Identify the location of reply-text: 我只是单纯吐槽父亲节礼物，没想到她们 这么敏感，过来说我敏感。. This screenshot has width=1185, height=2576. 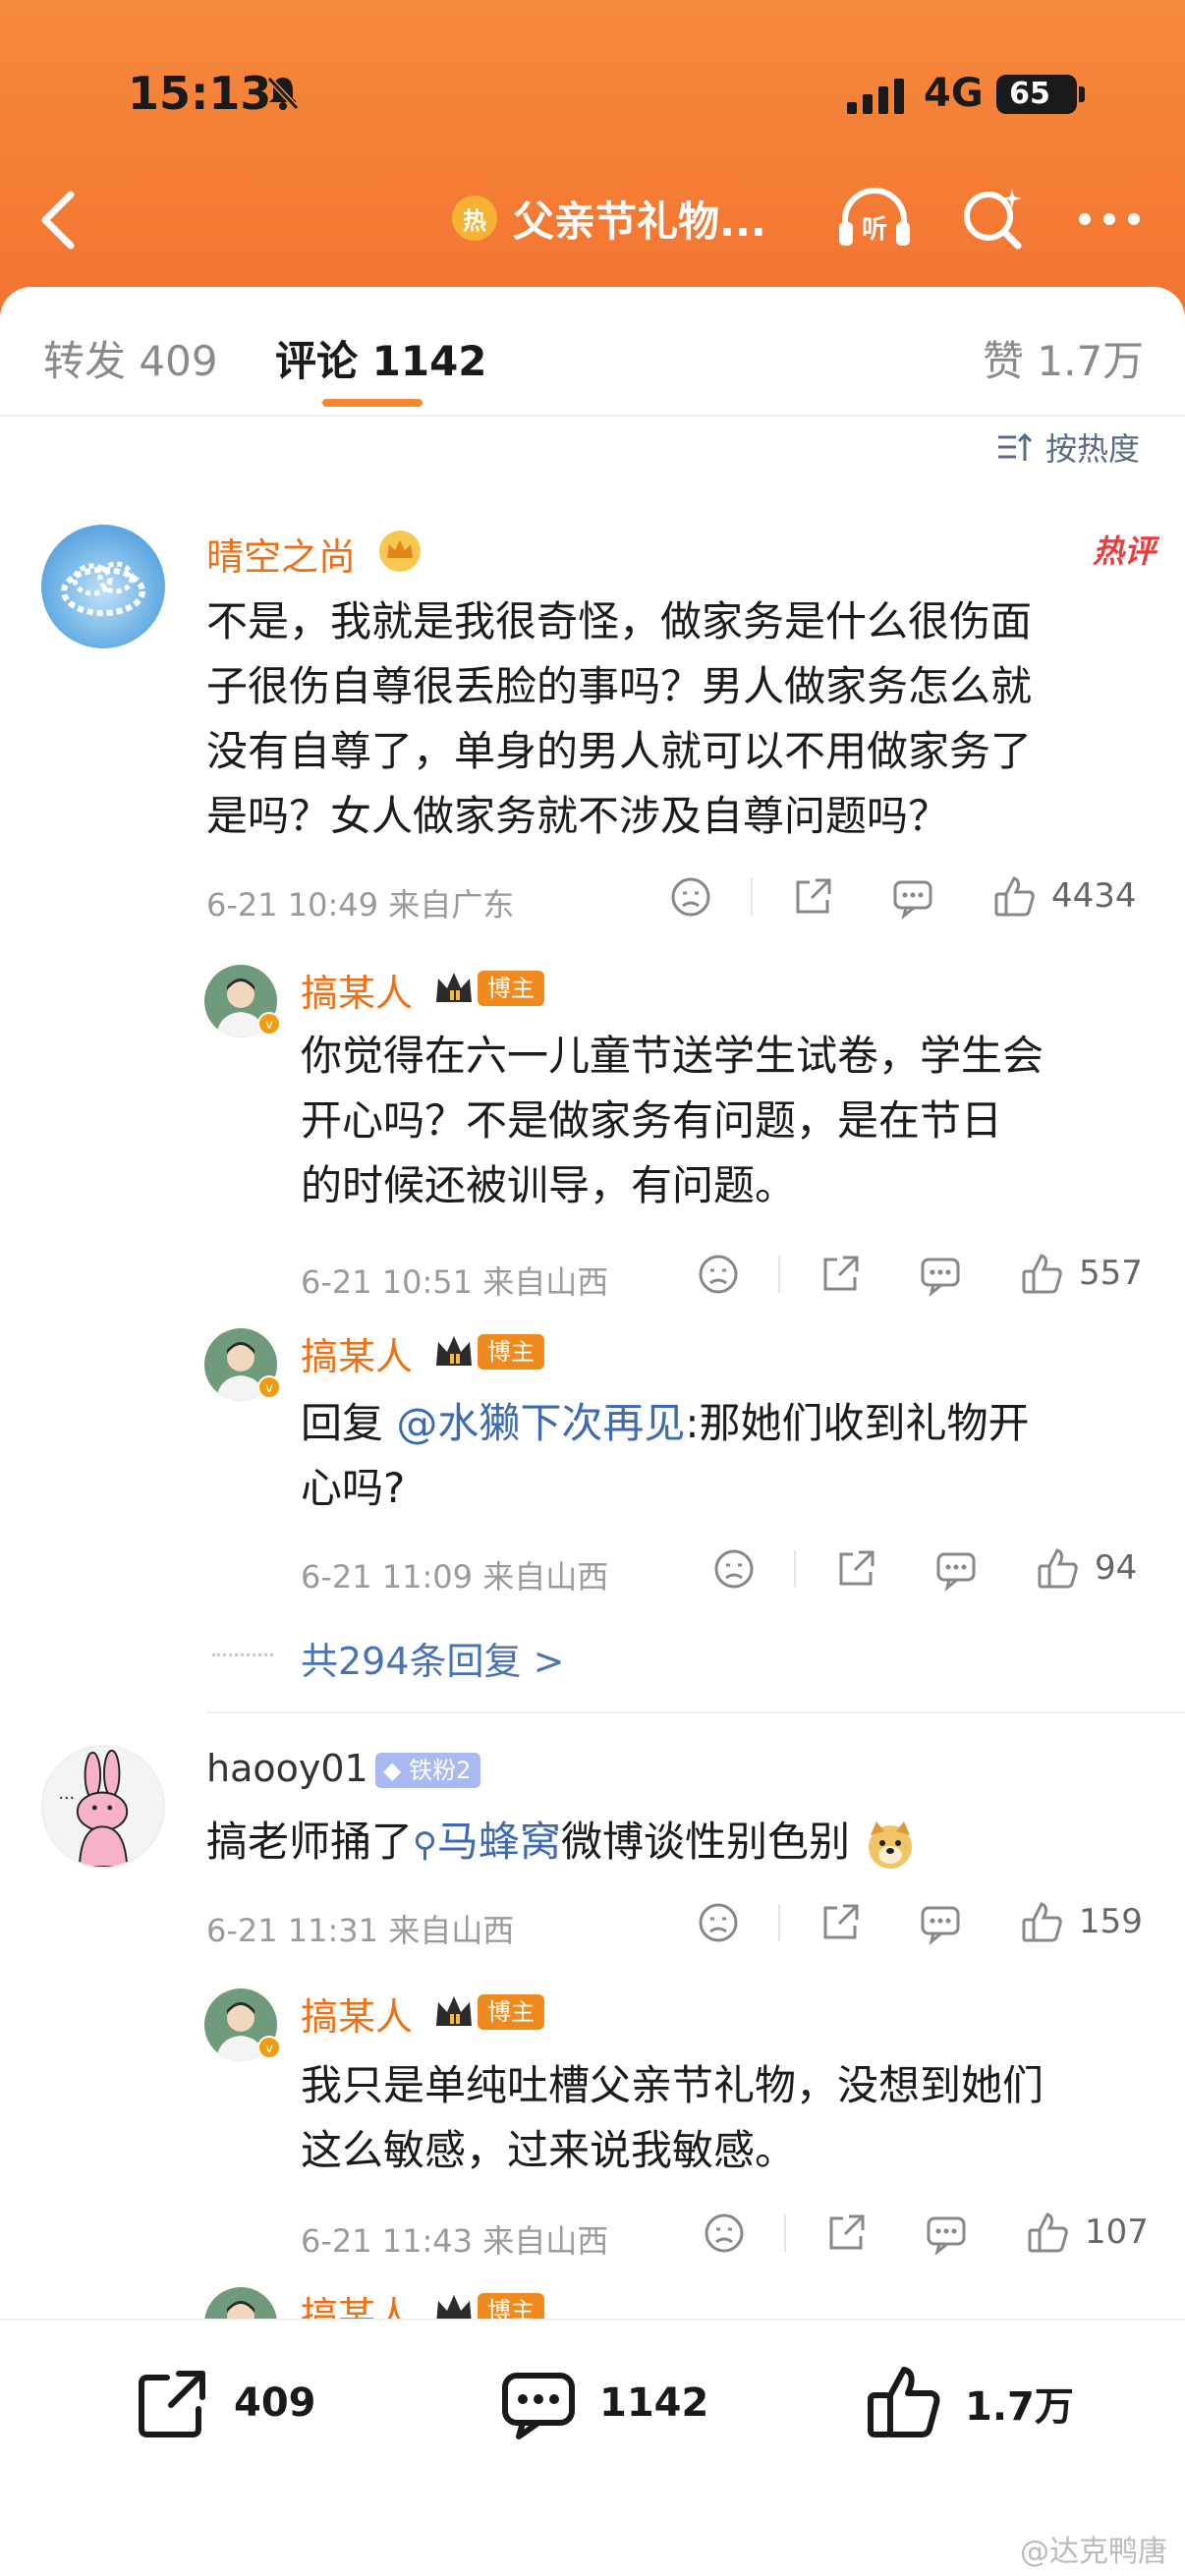
(733, 2118).